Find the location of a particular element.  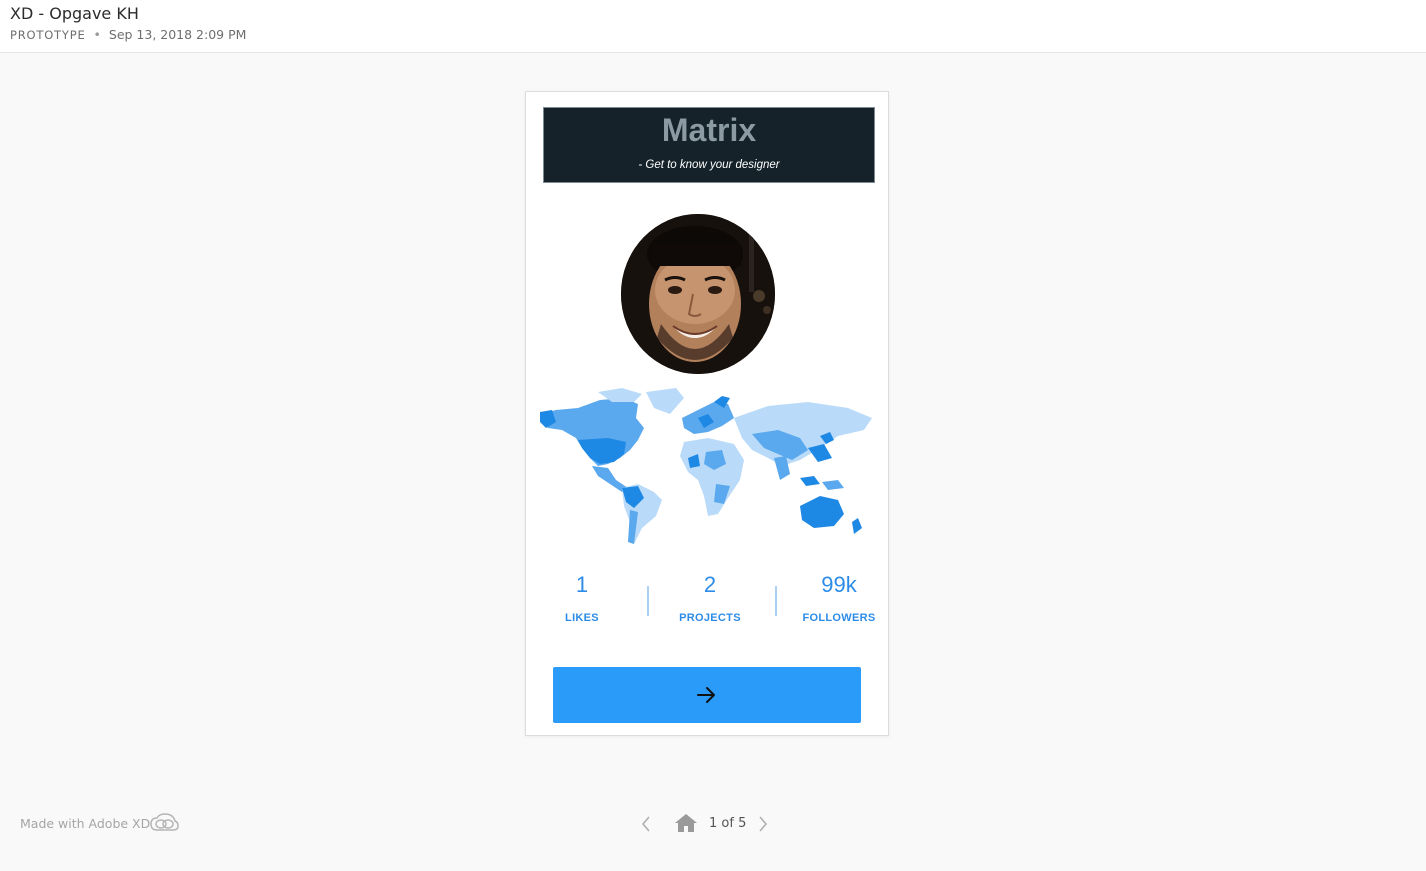

stat-projects-label: PROJECTS is located at coordinates (710, 618).